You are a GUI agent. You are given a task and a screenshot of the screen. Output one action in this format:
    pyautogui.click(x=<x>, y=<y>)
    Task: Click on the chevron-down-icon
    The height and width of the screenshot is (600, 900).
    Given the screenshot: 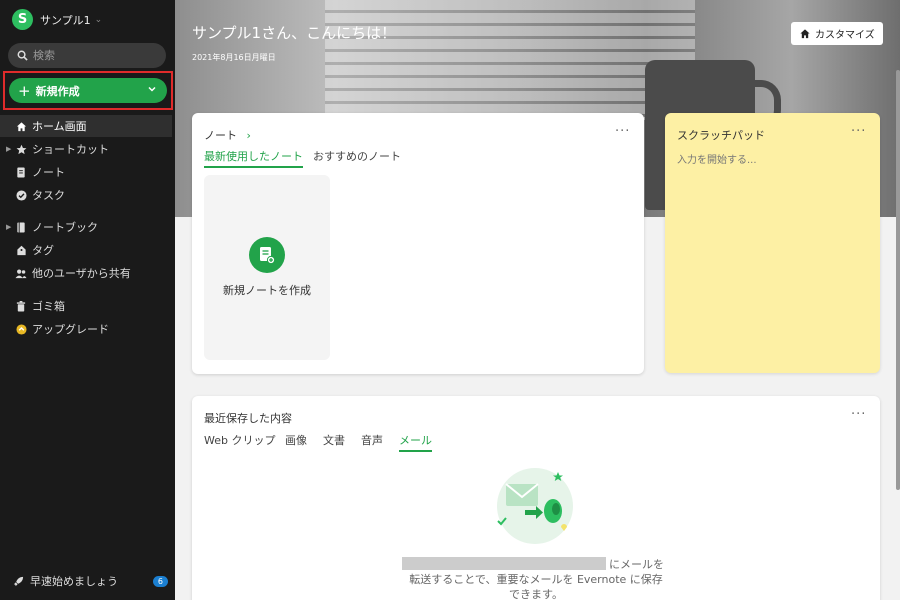 What is the action you would take?
    pyautogui.click(x=152, y=89)
    